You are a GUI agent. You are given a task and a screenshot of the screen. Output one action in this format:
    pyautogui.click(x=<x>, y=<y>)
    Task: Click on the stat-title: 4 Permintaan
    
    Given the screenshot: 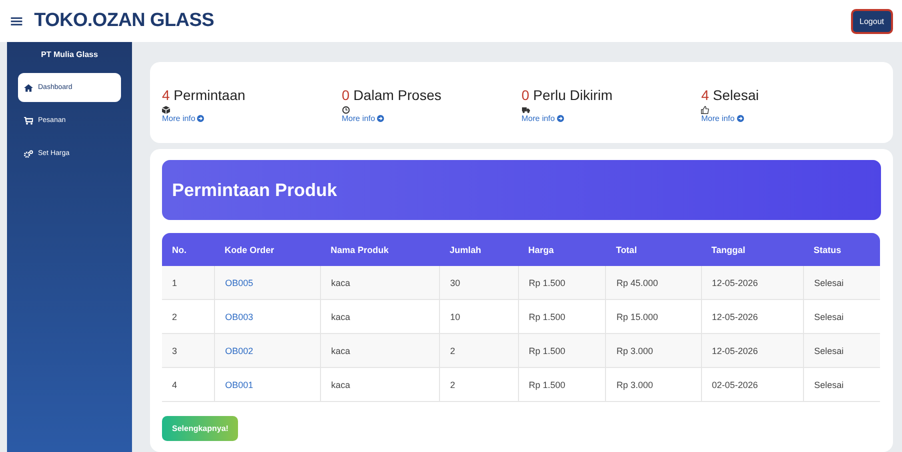 What is the action you would take?
    pyautogui.click(x=204, y=95)
    